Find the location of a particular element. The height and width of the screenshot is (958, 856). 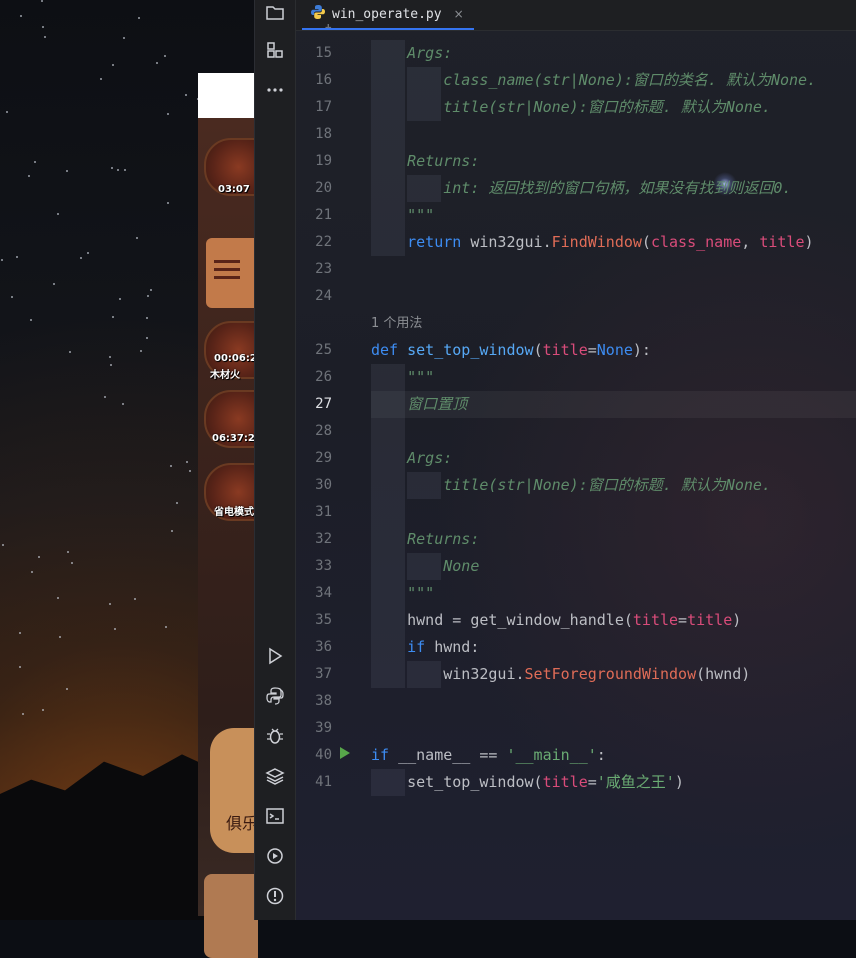

debug-icon is located at coordinates (275, 736).